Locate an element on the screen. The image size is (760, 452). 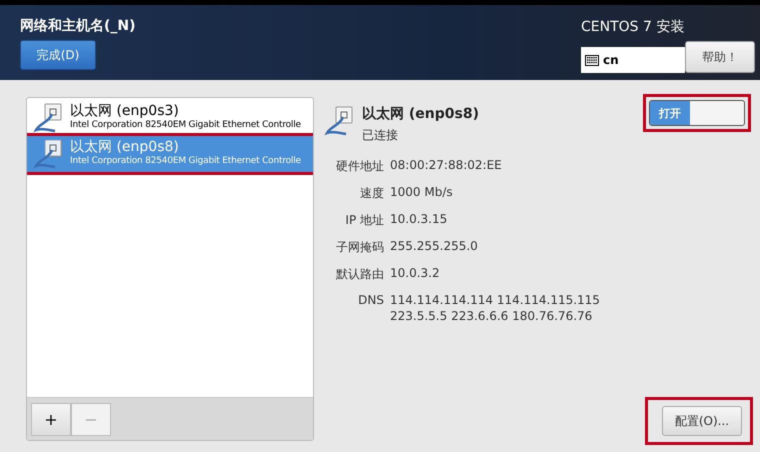
keyboard-icon is located at coordinates (592, 60).